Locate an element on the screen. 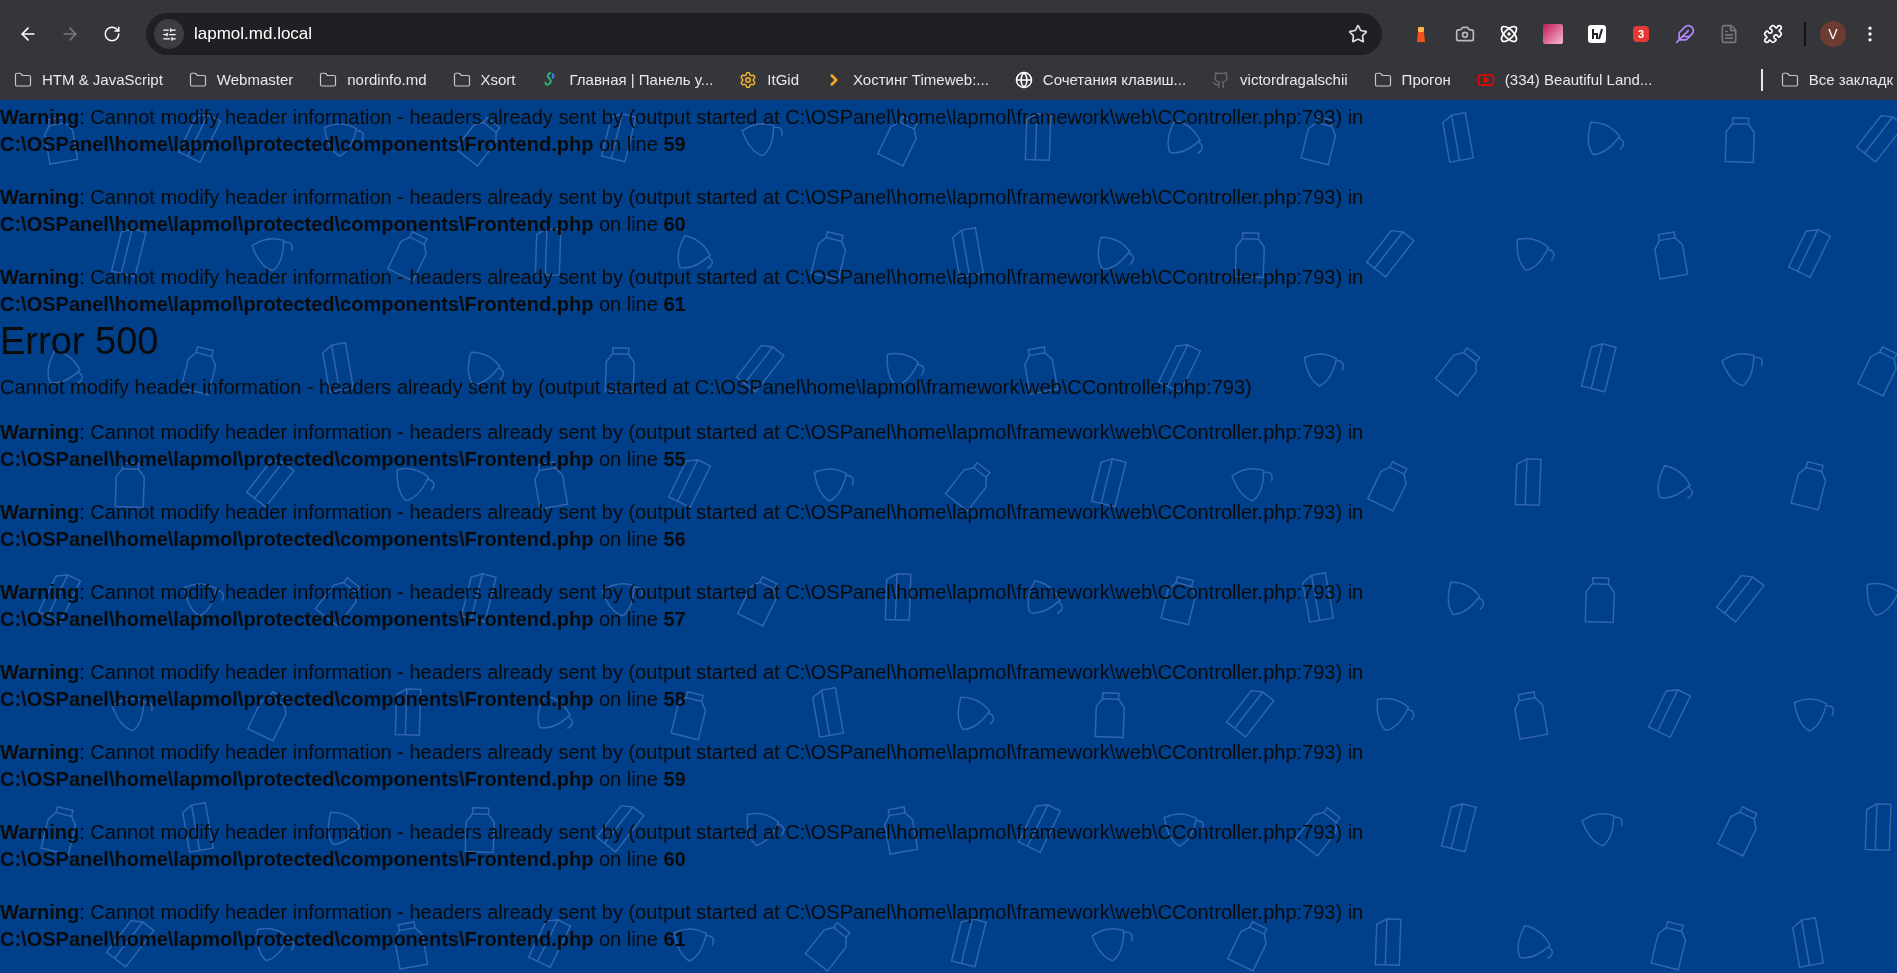  globe-icon is located at coordinates (1023, 80).